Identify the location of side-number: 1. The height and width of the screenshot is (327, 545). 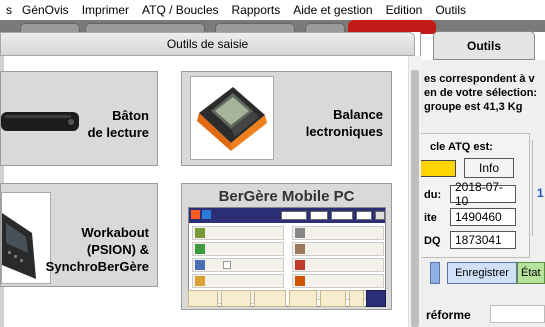
(540, 193).